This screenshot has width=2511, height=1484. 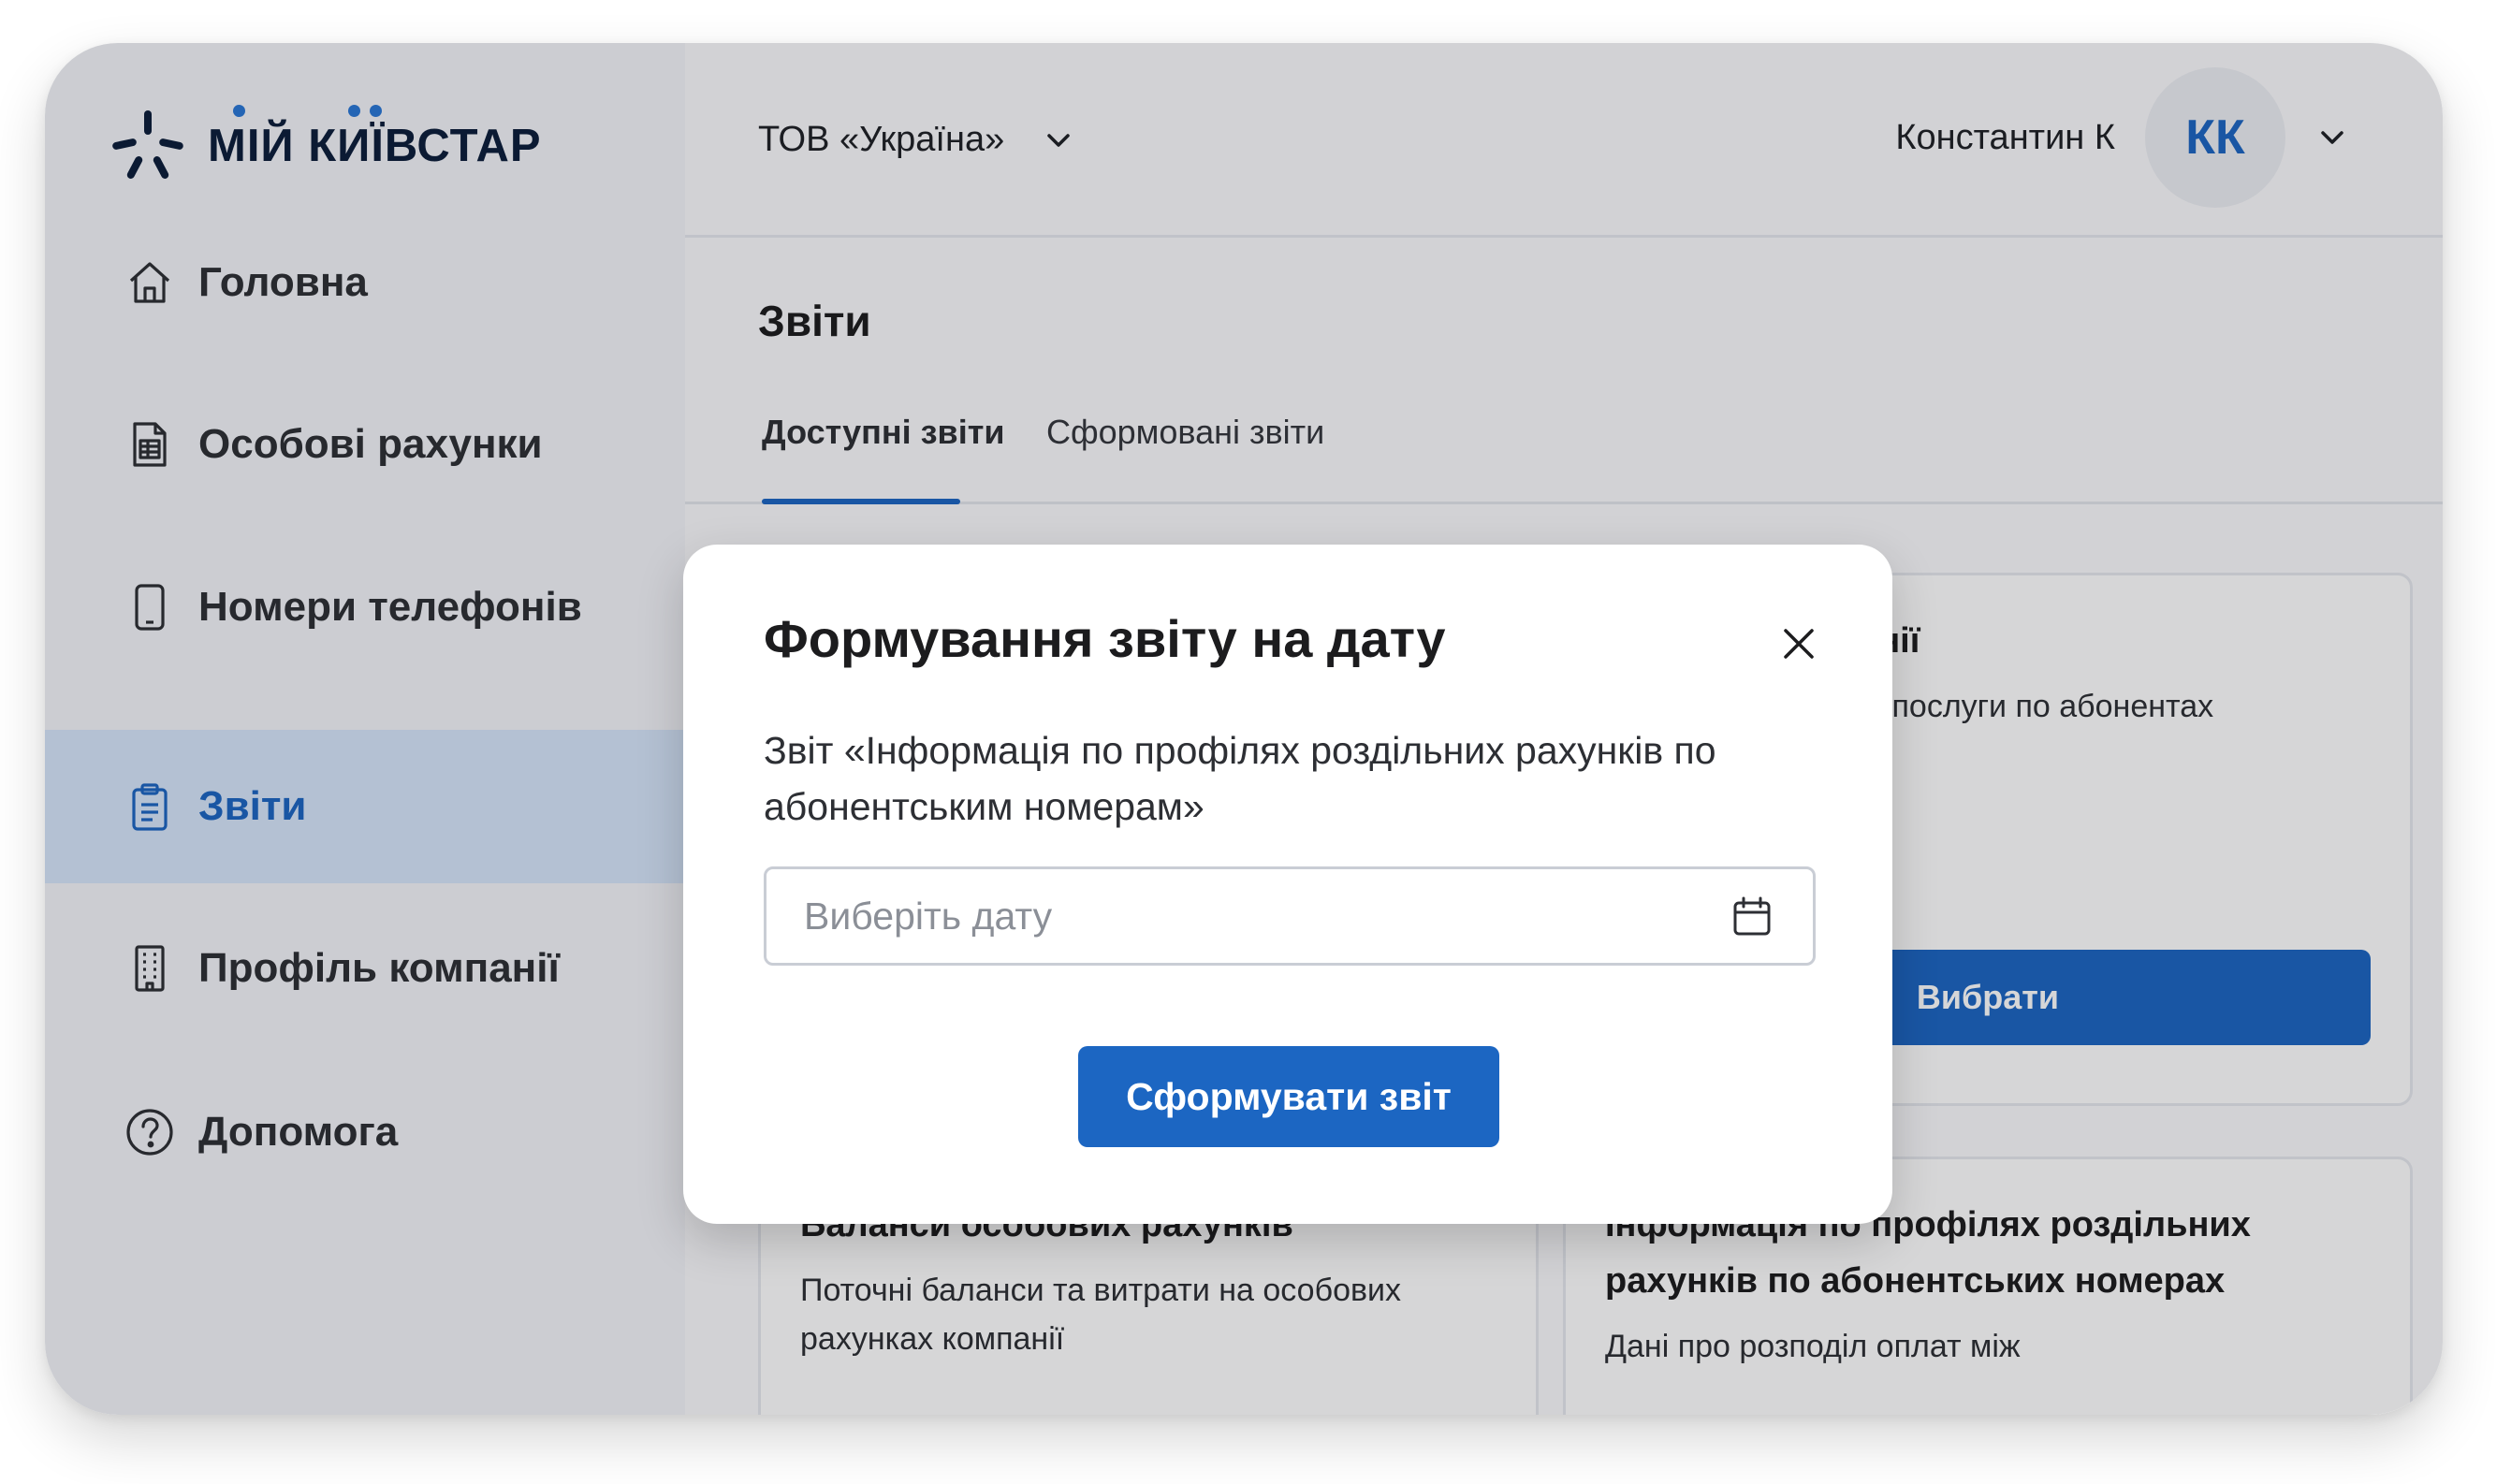 I want to click on generate-report-button: Сформувати звіт, so click(x=1289, y=1096).